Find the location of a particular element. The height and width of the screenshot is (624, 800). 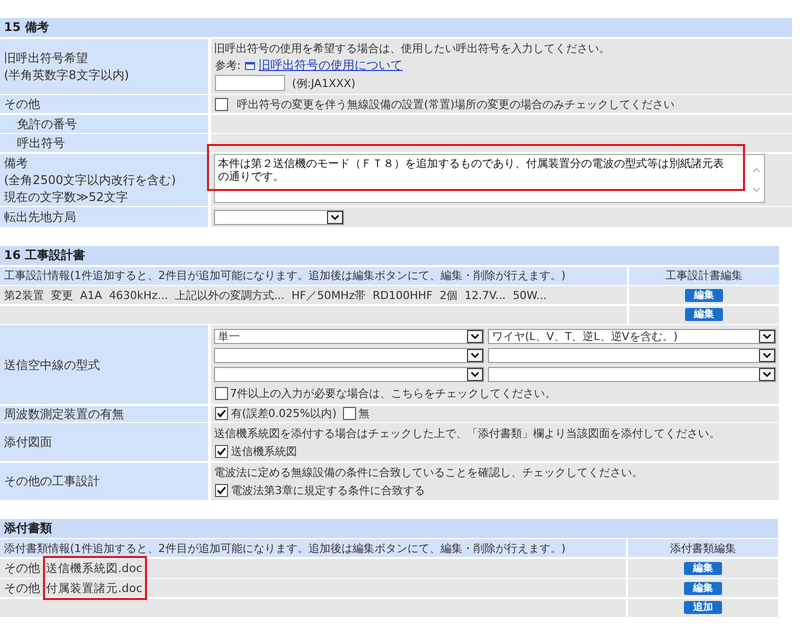

instruction-text: 旧呼出符号の使用を希望する場合は、使用したい呼出符号を入力してください。 is located at coordinates (412, 48).